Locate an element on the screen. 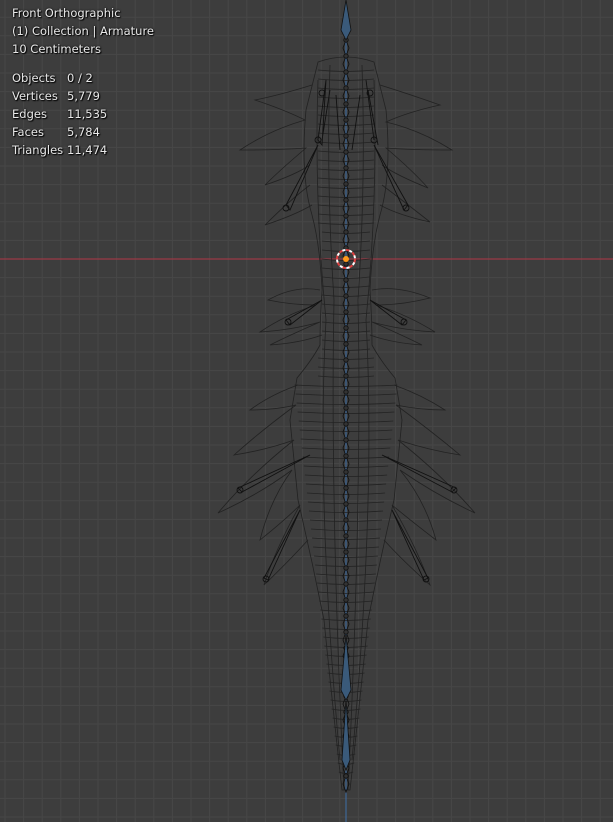 This screenshot has width=613, height=822. tail-fin-left is located at coordinates (263, 485).